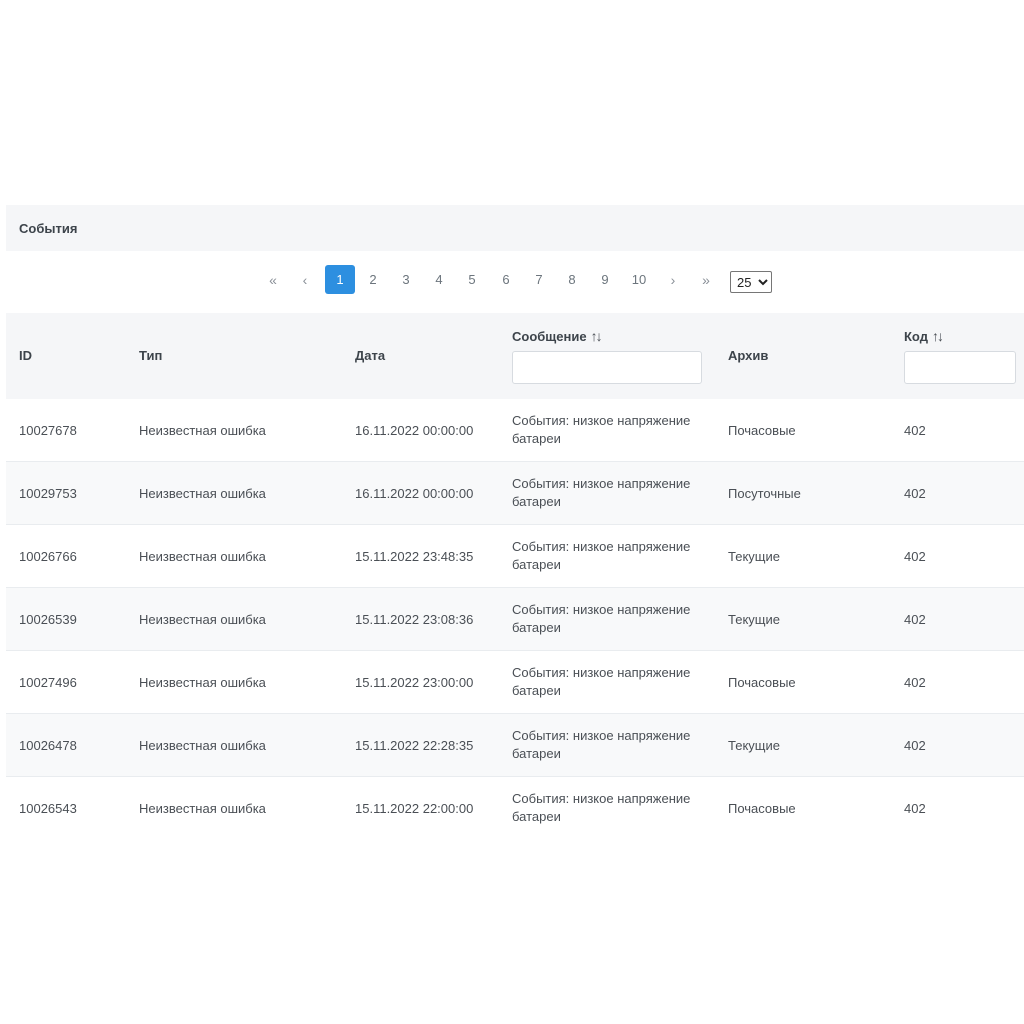 The height and width of the screenshot is (1024, 1024). What do you see at coordinates (515, 279) in the screenshot?
I see `pagination: « ‹ 1 2 3 4 5 6 7 8 9 10 › » 25` at bounding box center [515, 279].